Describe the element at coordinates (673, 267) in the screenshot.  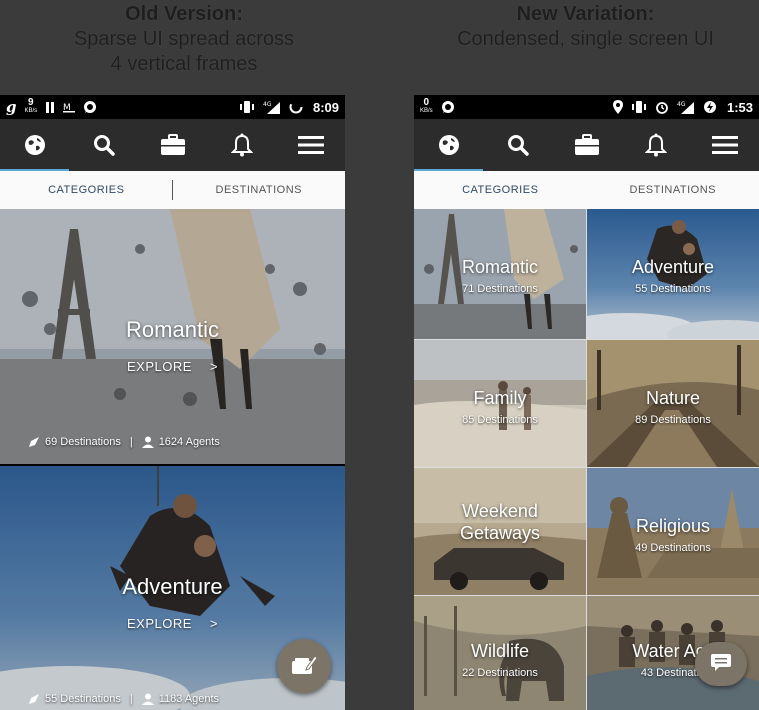
I see `tile-title: Adventure` at that location.